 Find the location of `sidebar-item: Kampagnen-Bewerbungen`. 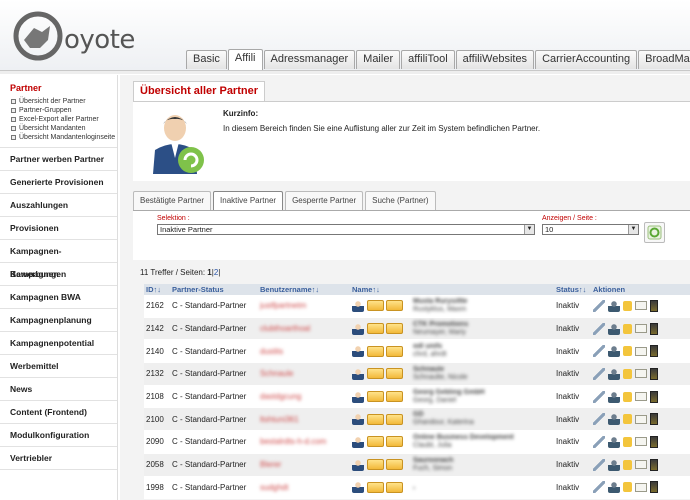

sidebar-item: Kampagnen-Bewerbungen is located at coordinates (58, 259).